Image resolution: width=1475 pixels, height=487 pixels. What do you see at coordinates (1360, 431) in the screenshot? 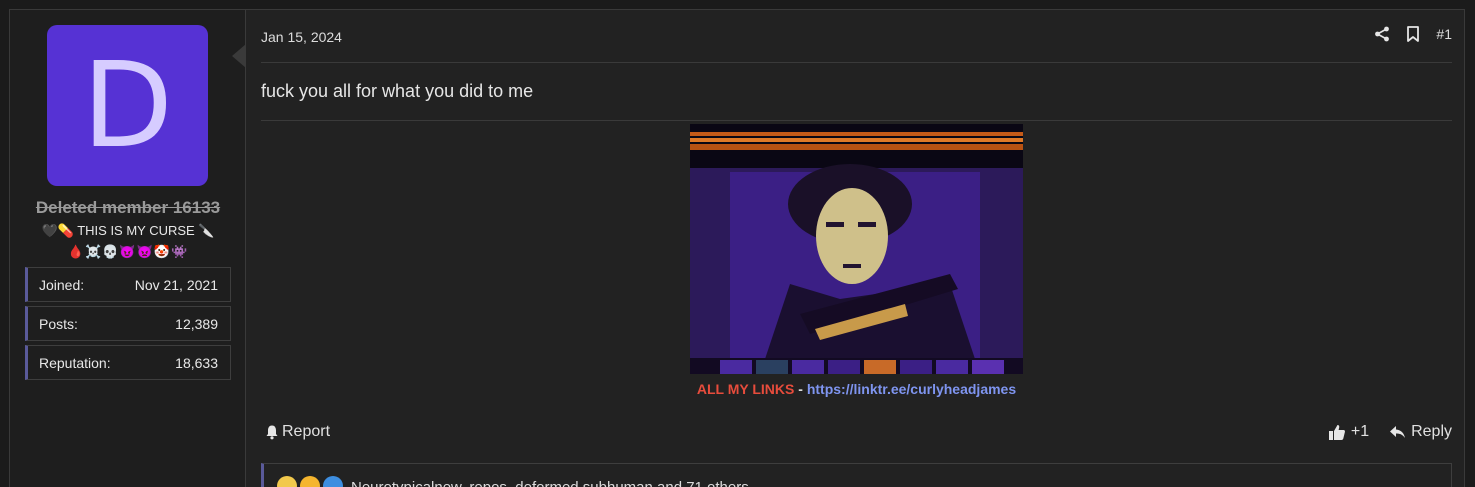
I see `like-count: +1` at bounding box center [1360, 431].